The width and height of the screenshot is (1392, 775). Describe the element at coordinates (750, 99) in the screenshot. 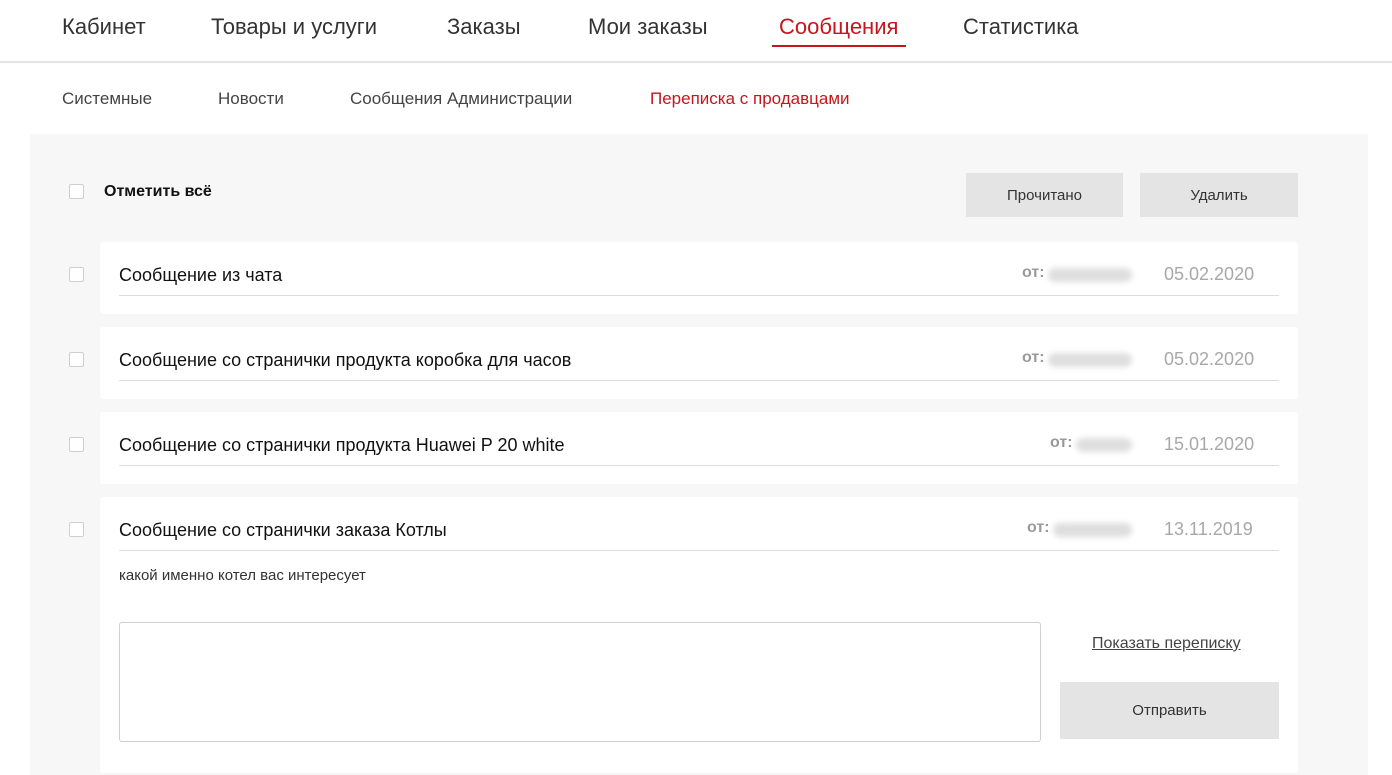

I see `subnav-item-seller-correspondence: Переписка с продавцами` at that location.